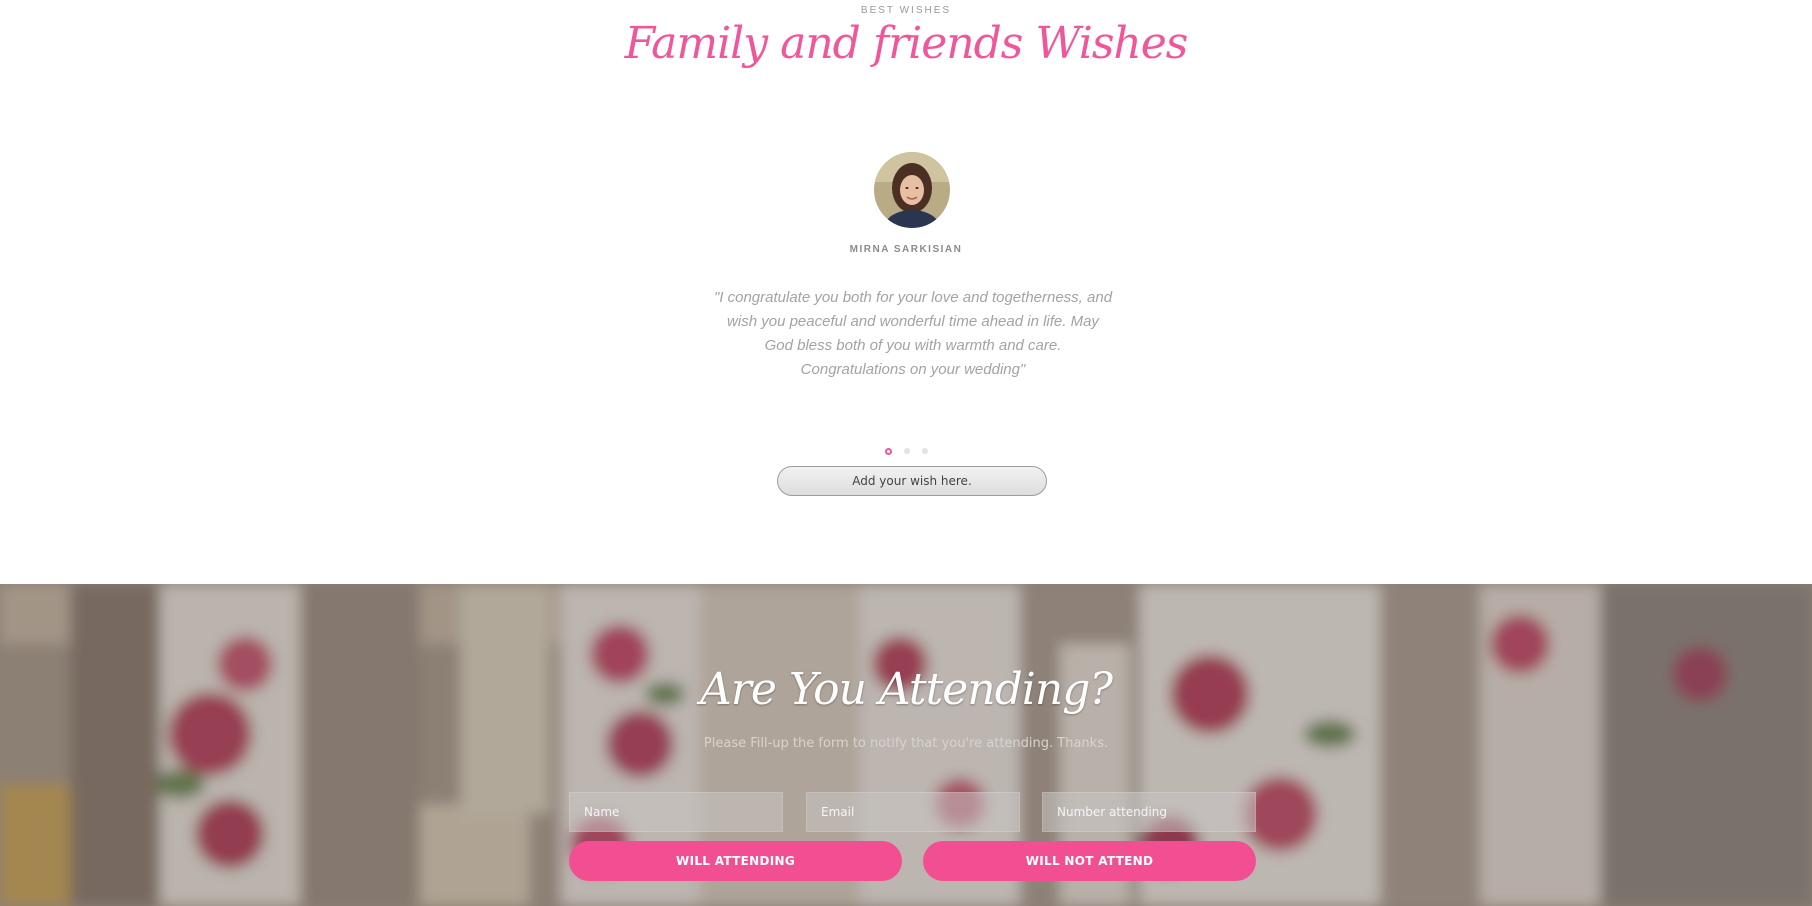  I want to click on name-field, so click(676, 812).